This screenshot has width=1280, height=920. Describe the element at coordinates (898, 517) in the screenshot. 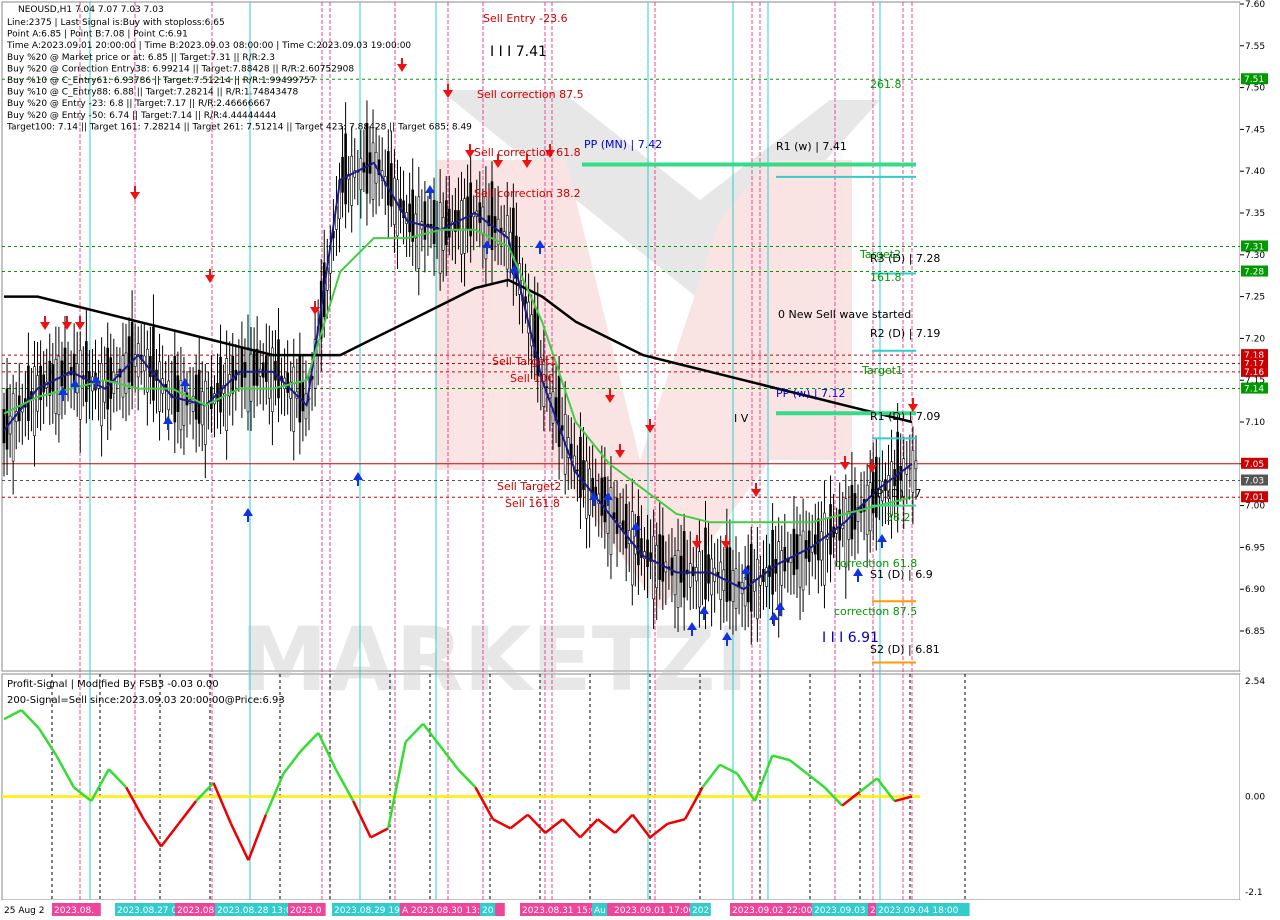

I see `annotation-label: 38.2` at that location.